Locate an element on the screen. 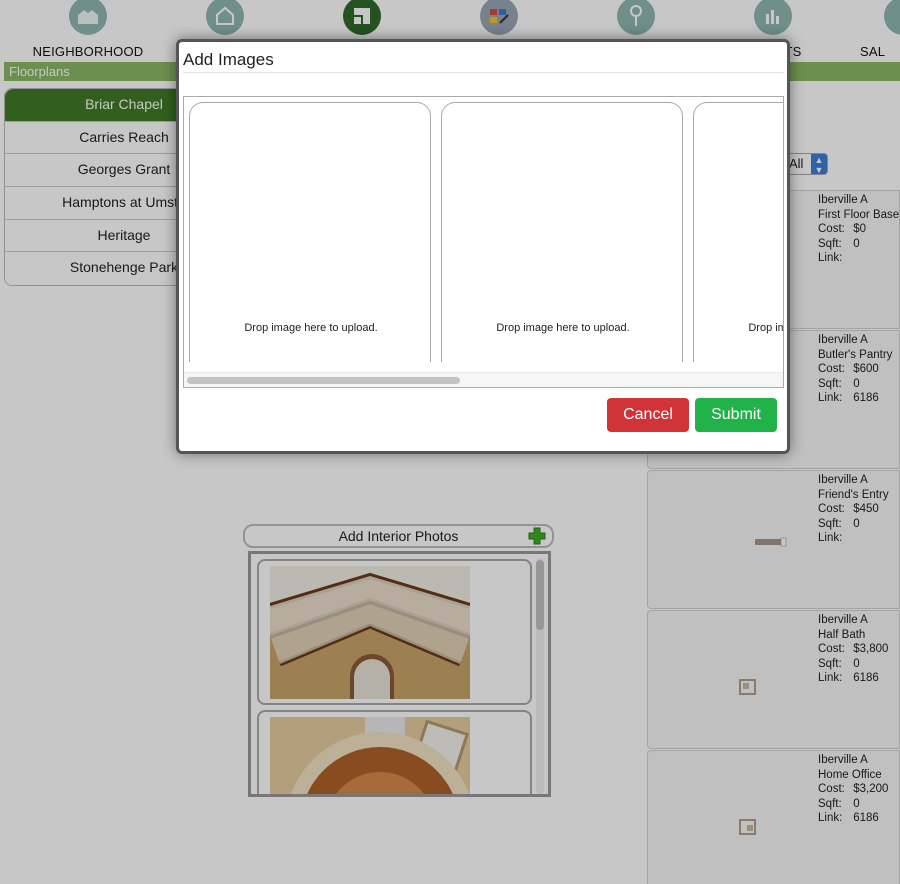 The height and width of the screenshot is (884, 900). cancel-button: Cancel is located at coordinates (648, 415).